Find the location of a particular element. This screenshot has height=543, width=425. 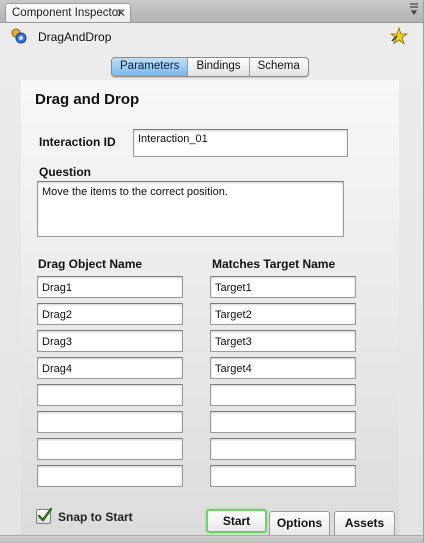

target-field-3: Target3 is located at coordinates (283, 341).